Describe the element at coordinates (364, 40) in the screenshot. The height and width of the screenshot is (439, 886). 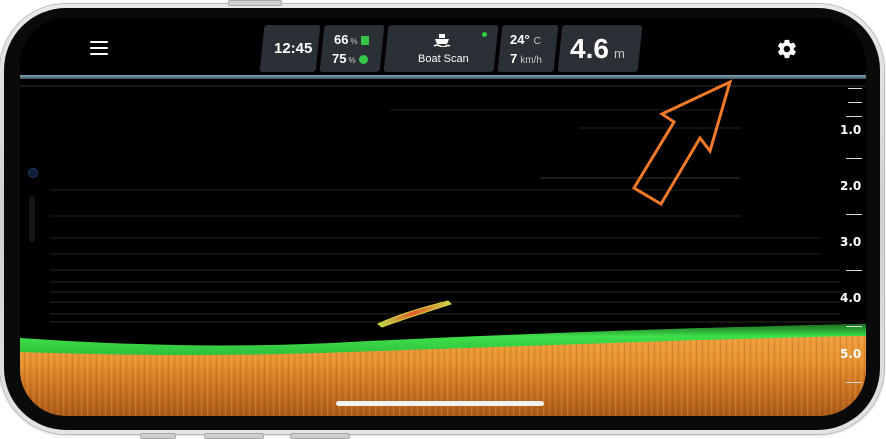
I see `battery-icon` at that location.